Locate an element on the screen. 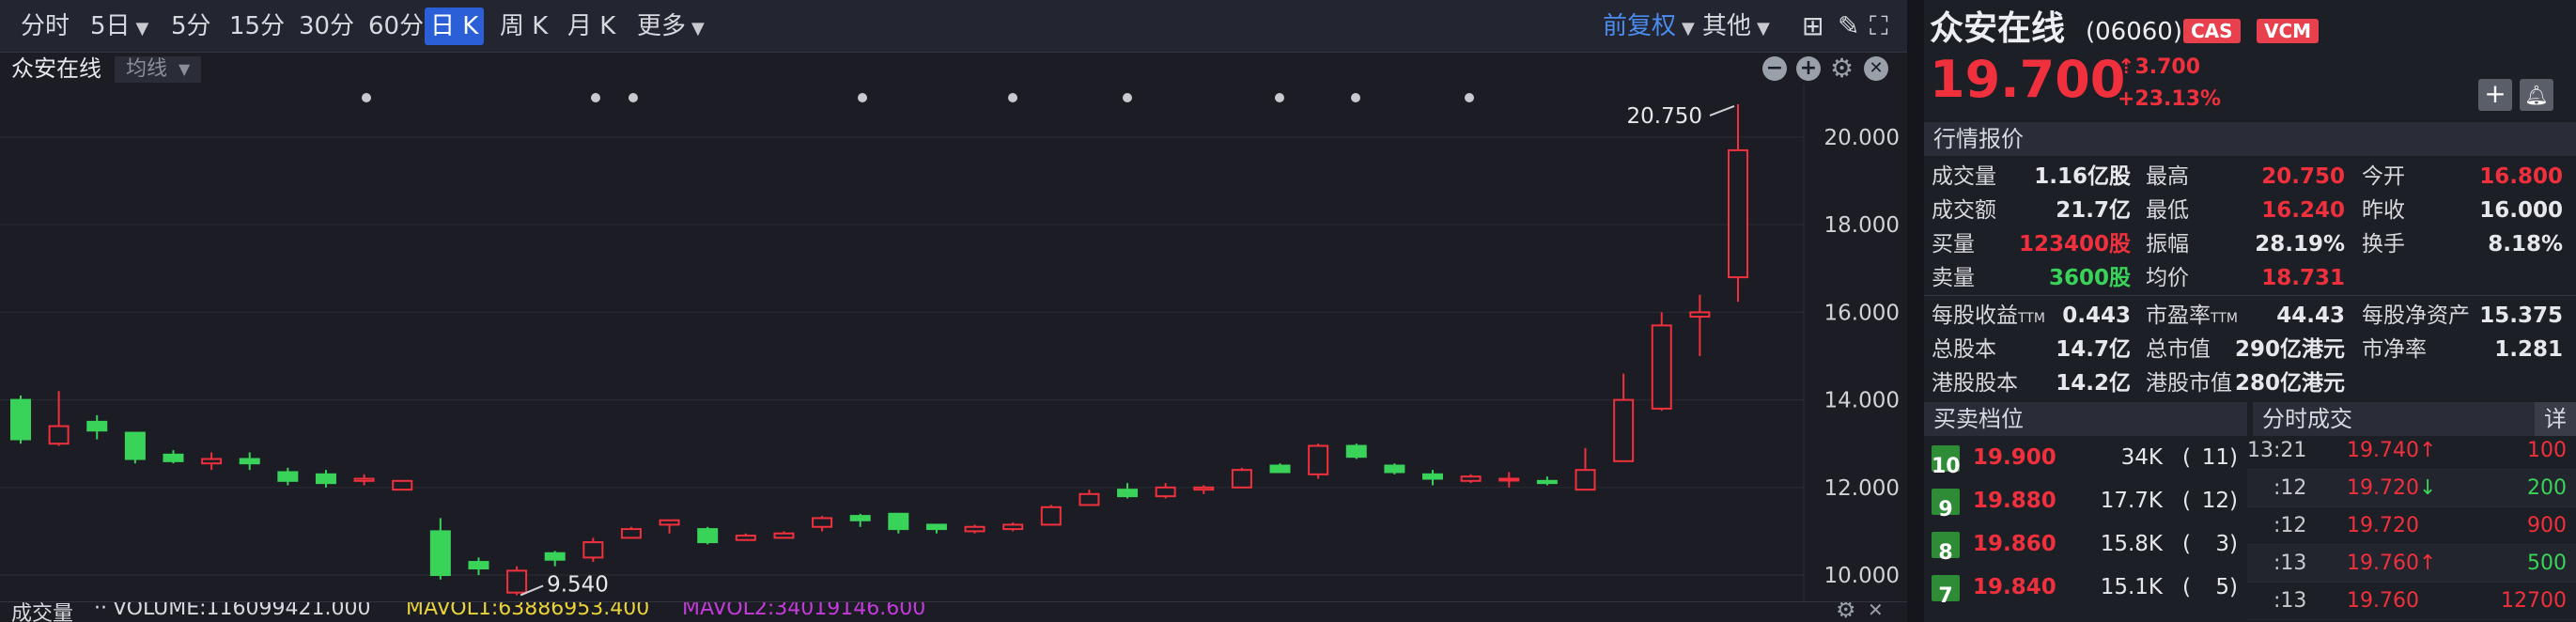  ma-selector: 均线 ▼ is located at coordinates (158, 69).